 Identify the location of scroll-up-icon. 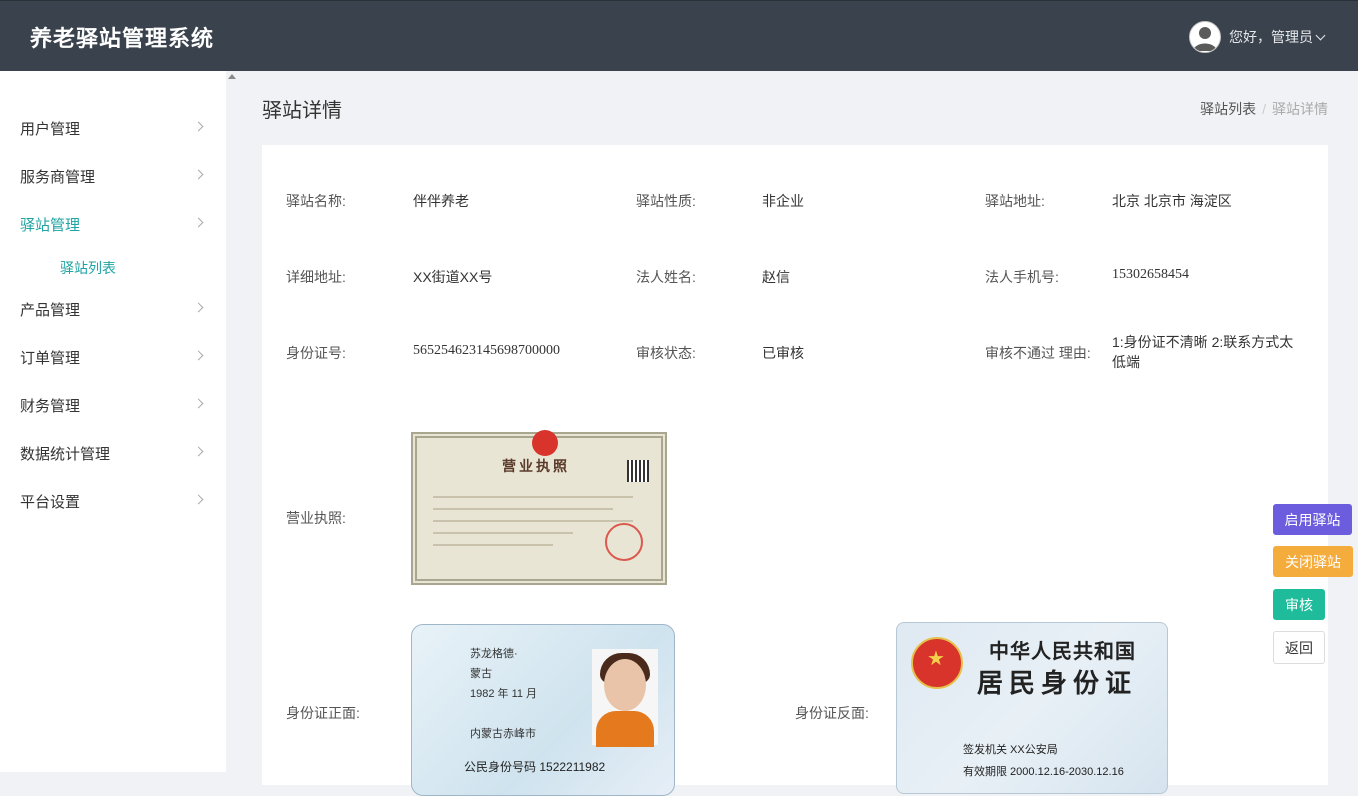
(232, 76).